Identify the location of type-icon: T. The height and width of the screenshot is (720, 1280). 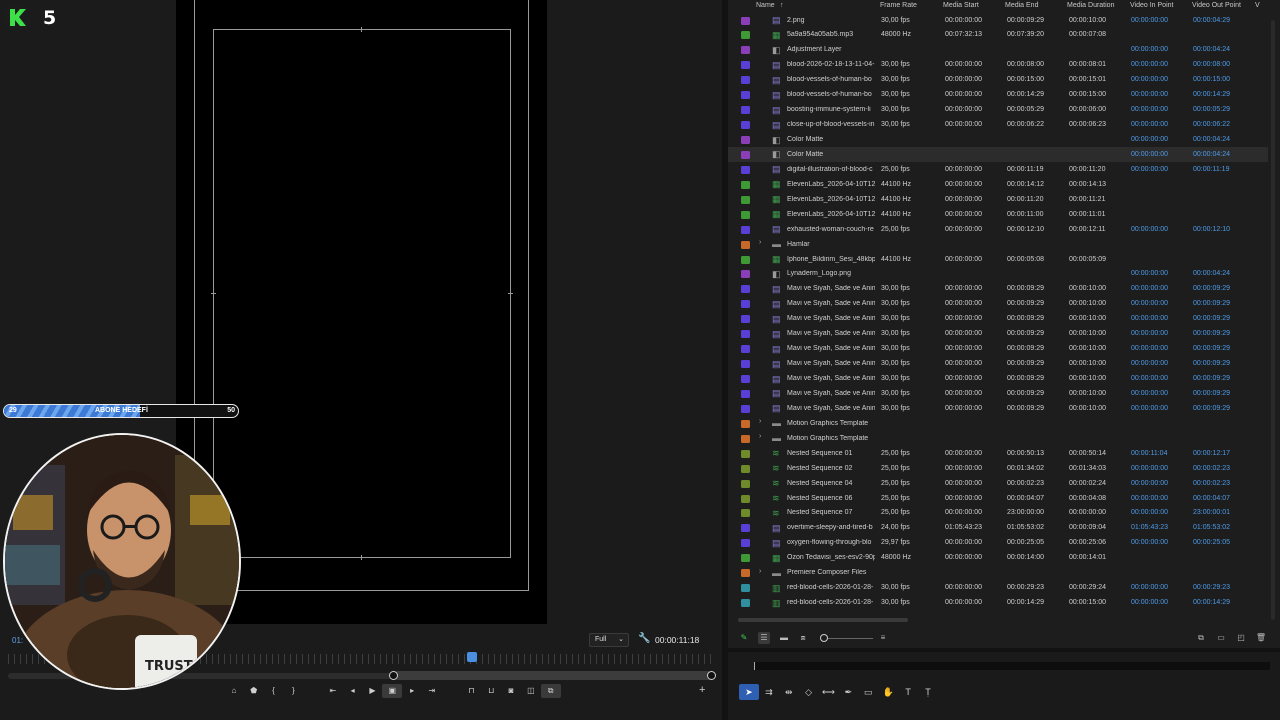
(908, 692).